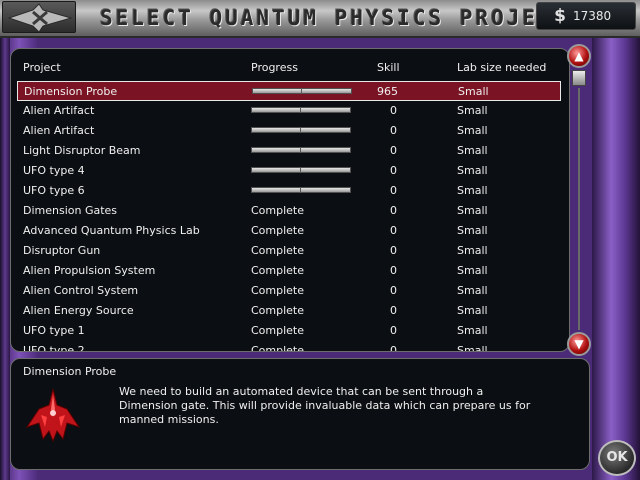  I want to click on description-title: Dimension Probe, so click(70, 371).